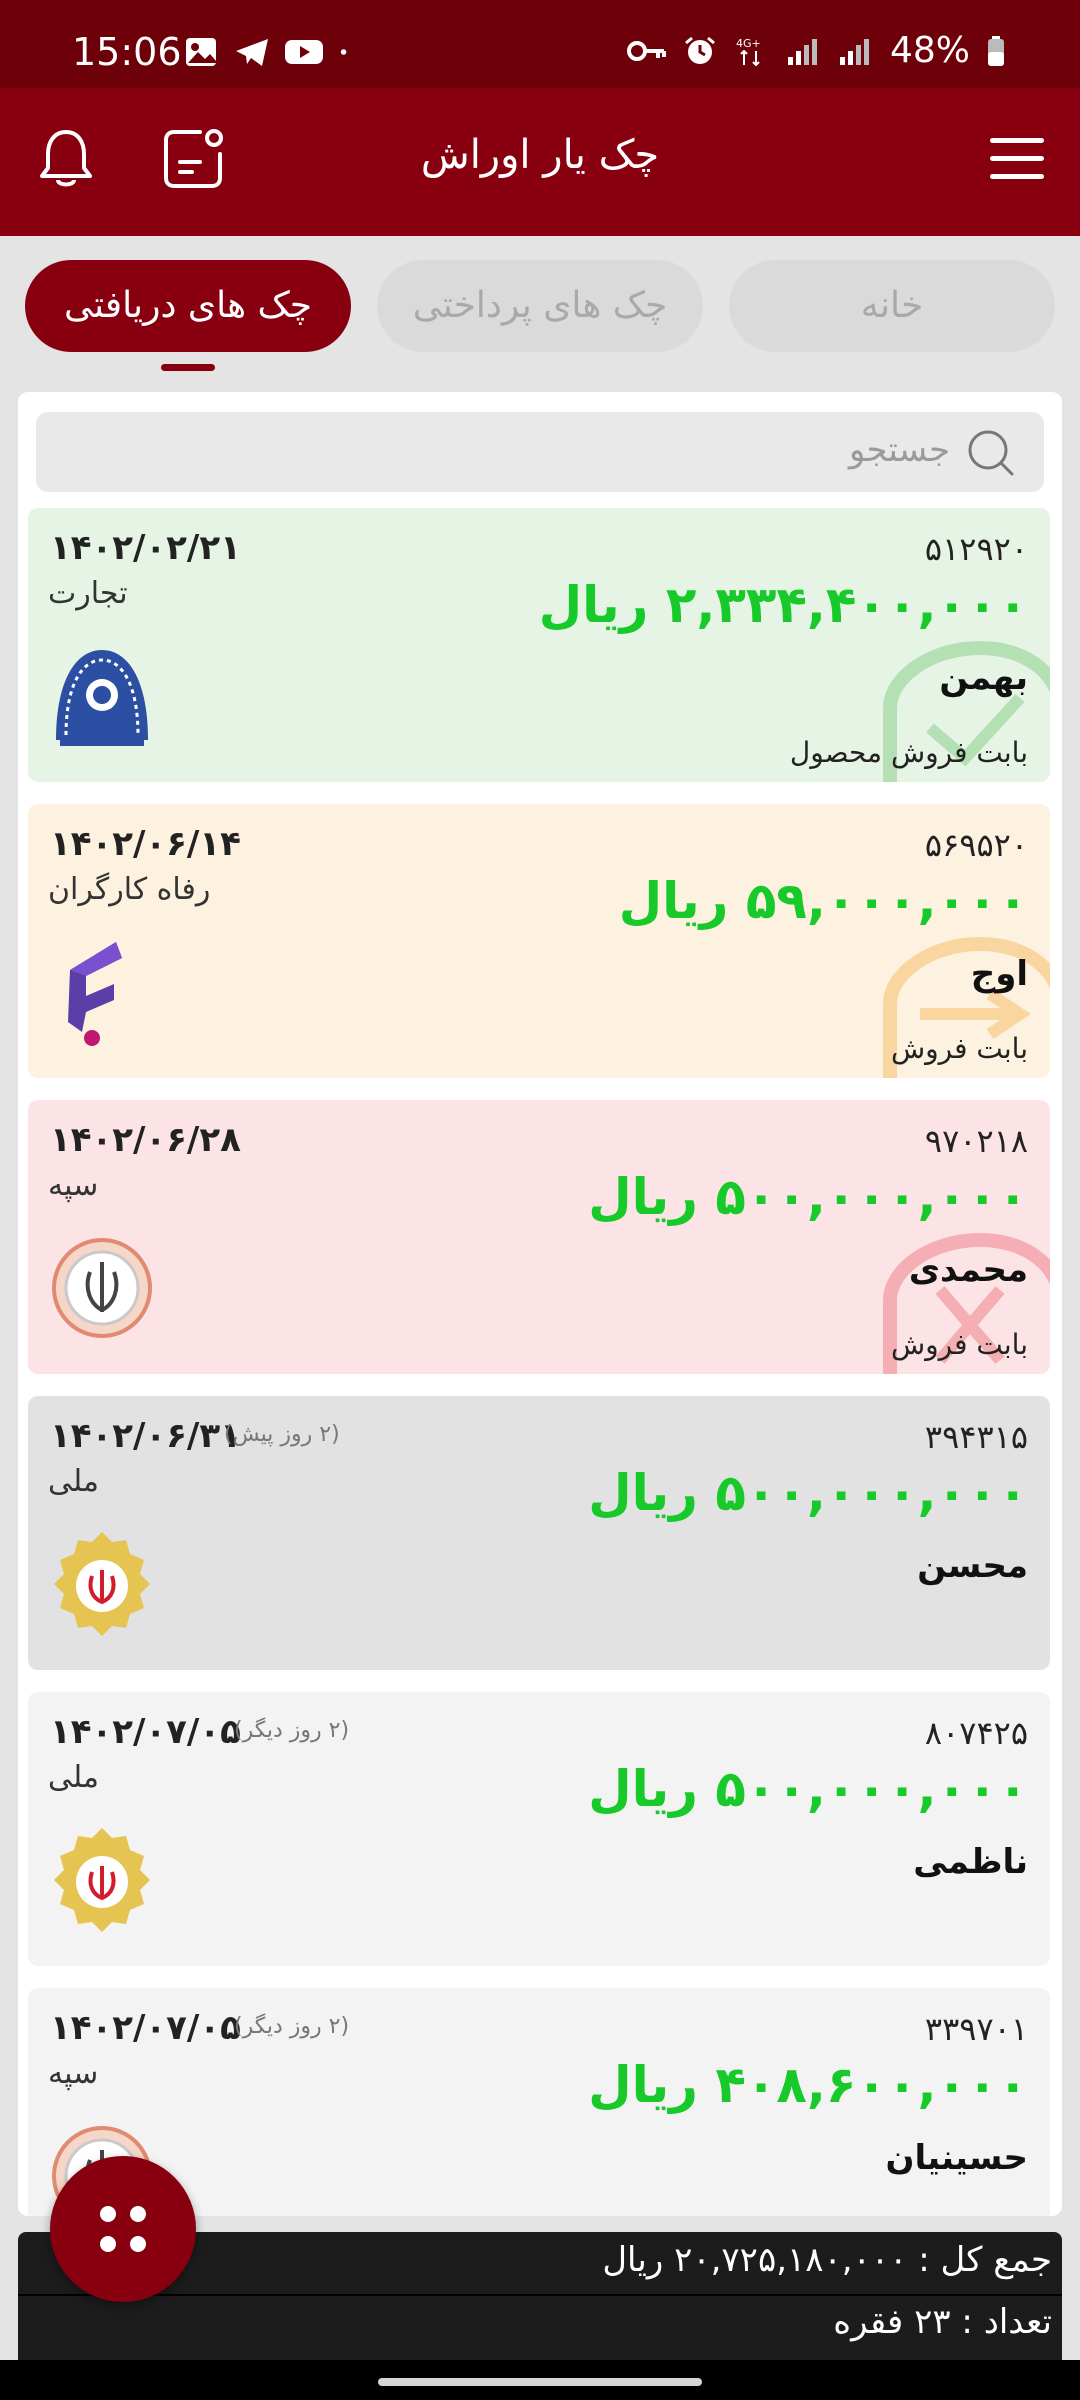 The image size is (1080, 2400). Describe the element at coordinates (282, 1434) in the screenshot. I see `relative-date: (۲ روز پیش)` at that location.